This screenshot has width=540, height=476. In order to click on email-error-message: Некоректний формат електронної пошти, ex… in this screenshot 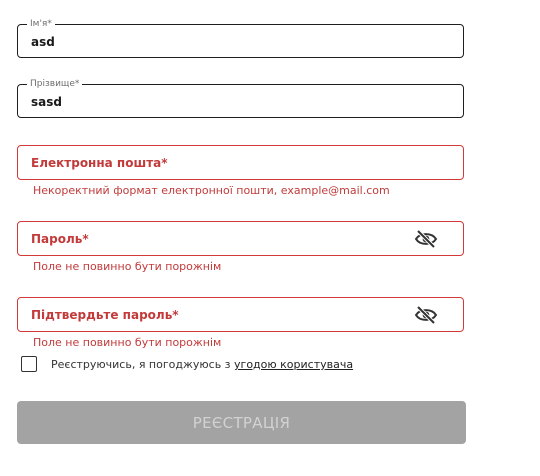, I will do `click(211, 190)`.